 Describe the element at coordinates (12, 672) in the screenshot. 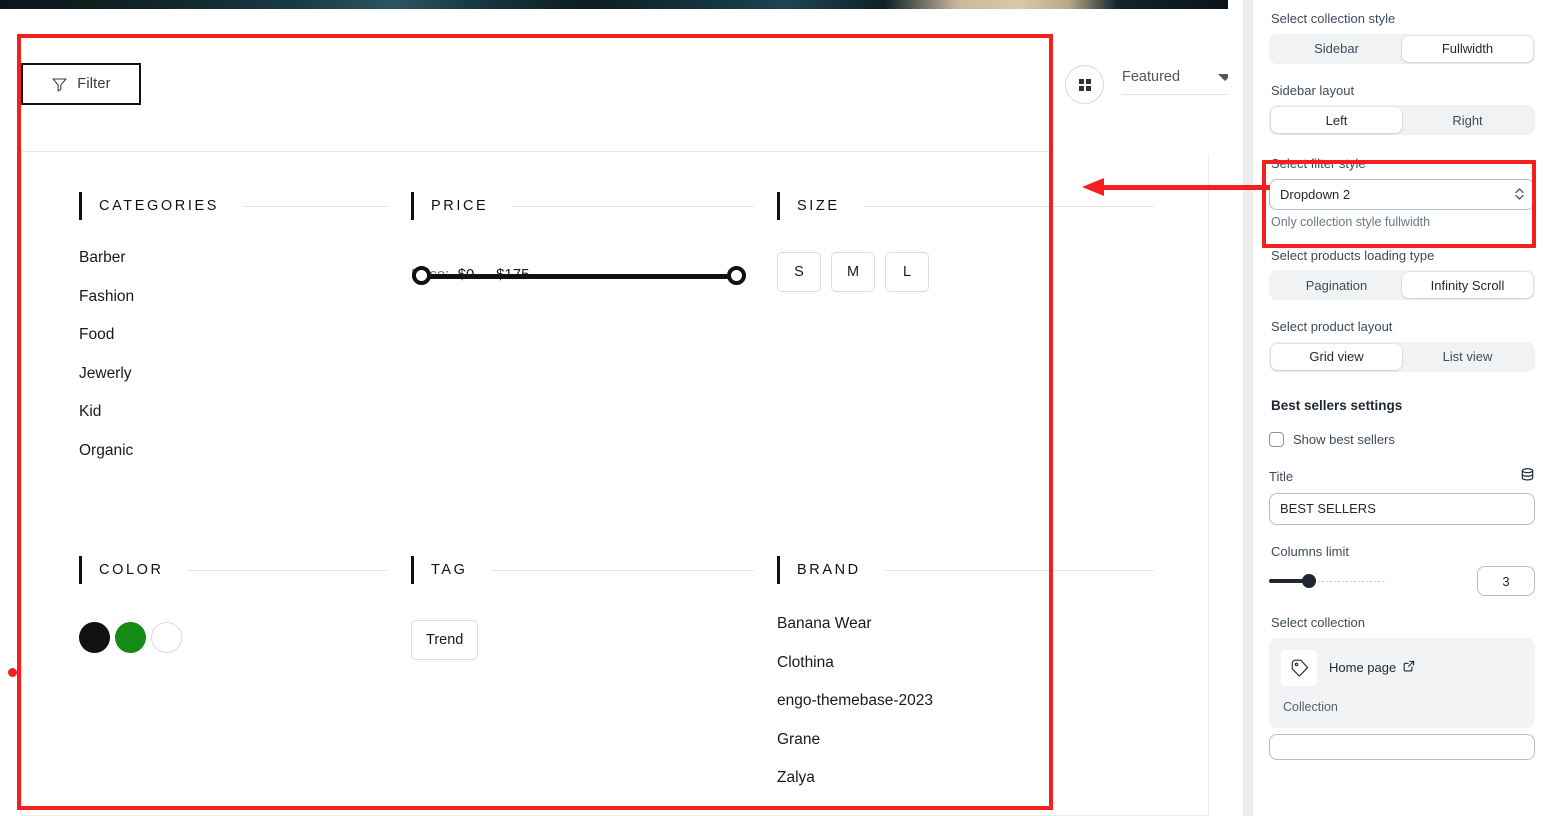

I see `annotation-dot-marker` at that location.